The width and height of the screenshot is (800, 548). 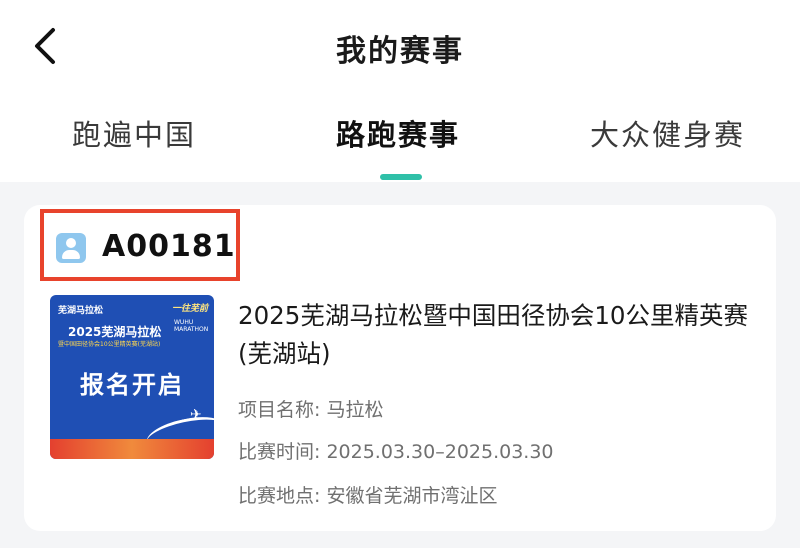 I want to click on user-card-icon, so click(x=71, y=248).